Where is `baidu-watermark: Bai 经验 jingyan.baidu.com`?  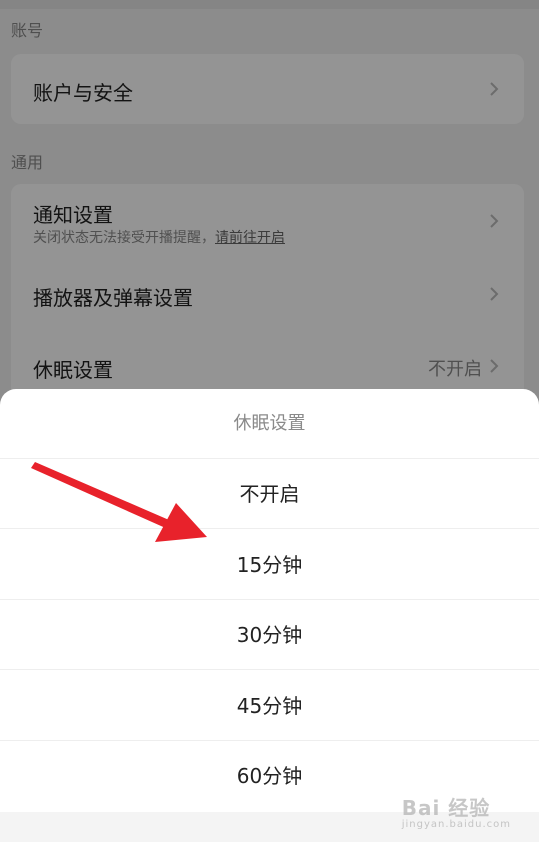 baidu-watermark: Bai 经验 jingyan.baidu.com is located at coordinates (456, 811).